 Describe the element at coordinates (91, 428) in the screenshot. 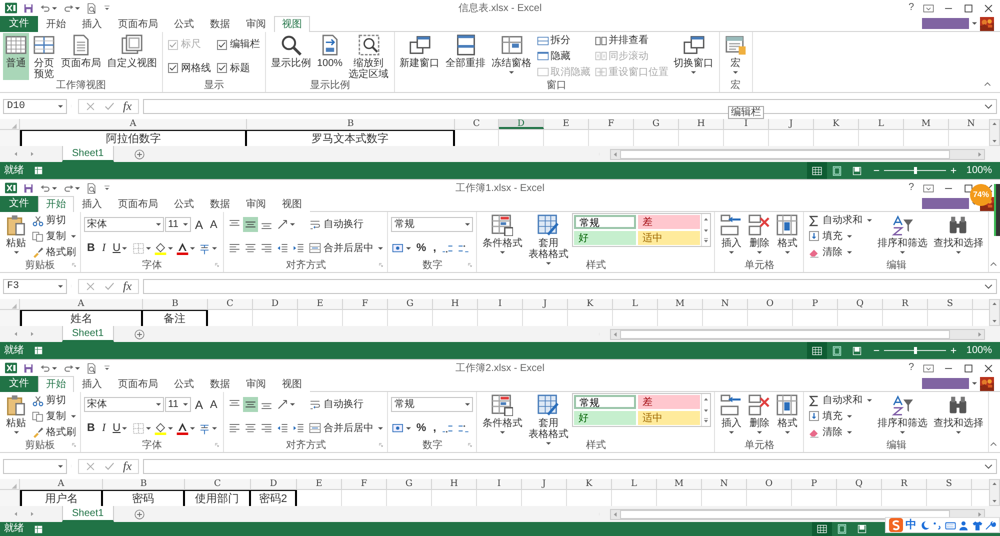

I see `bold-button: B` at that location.